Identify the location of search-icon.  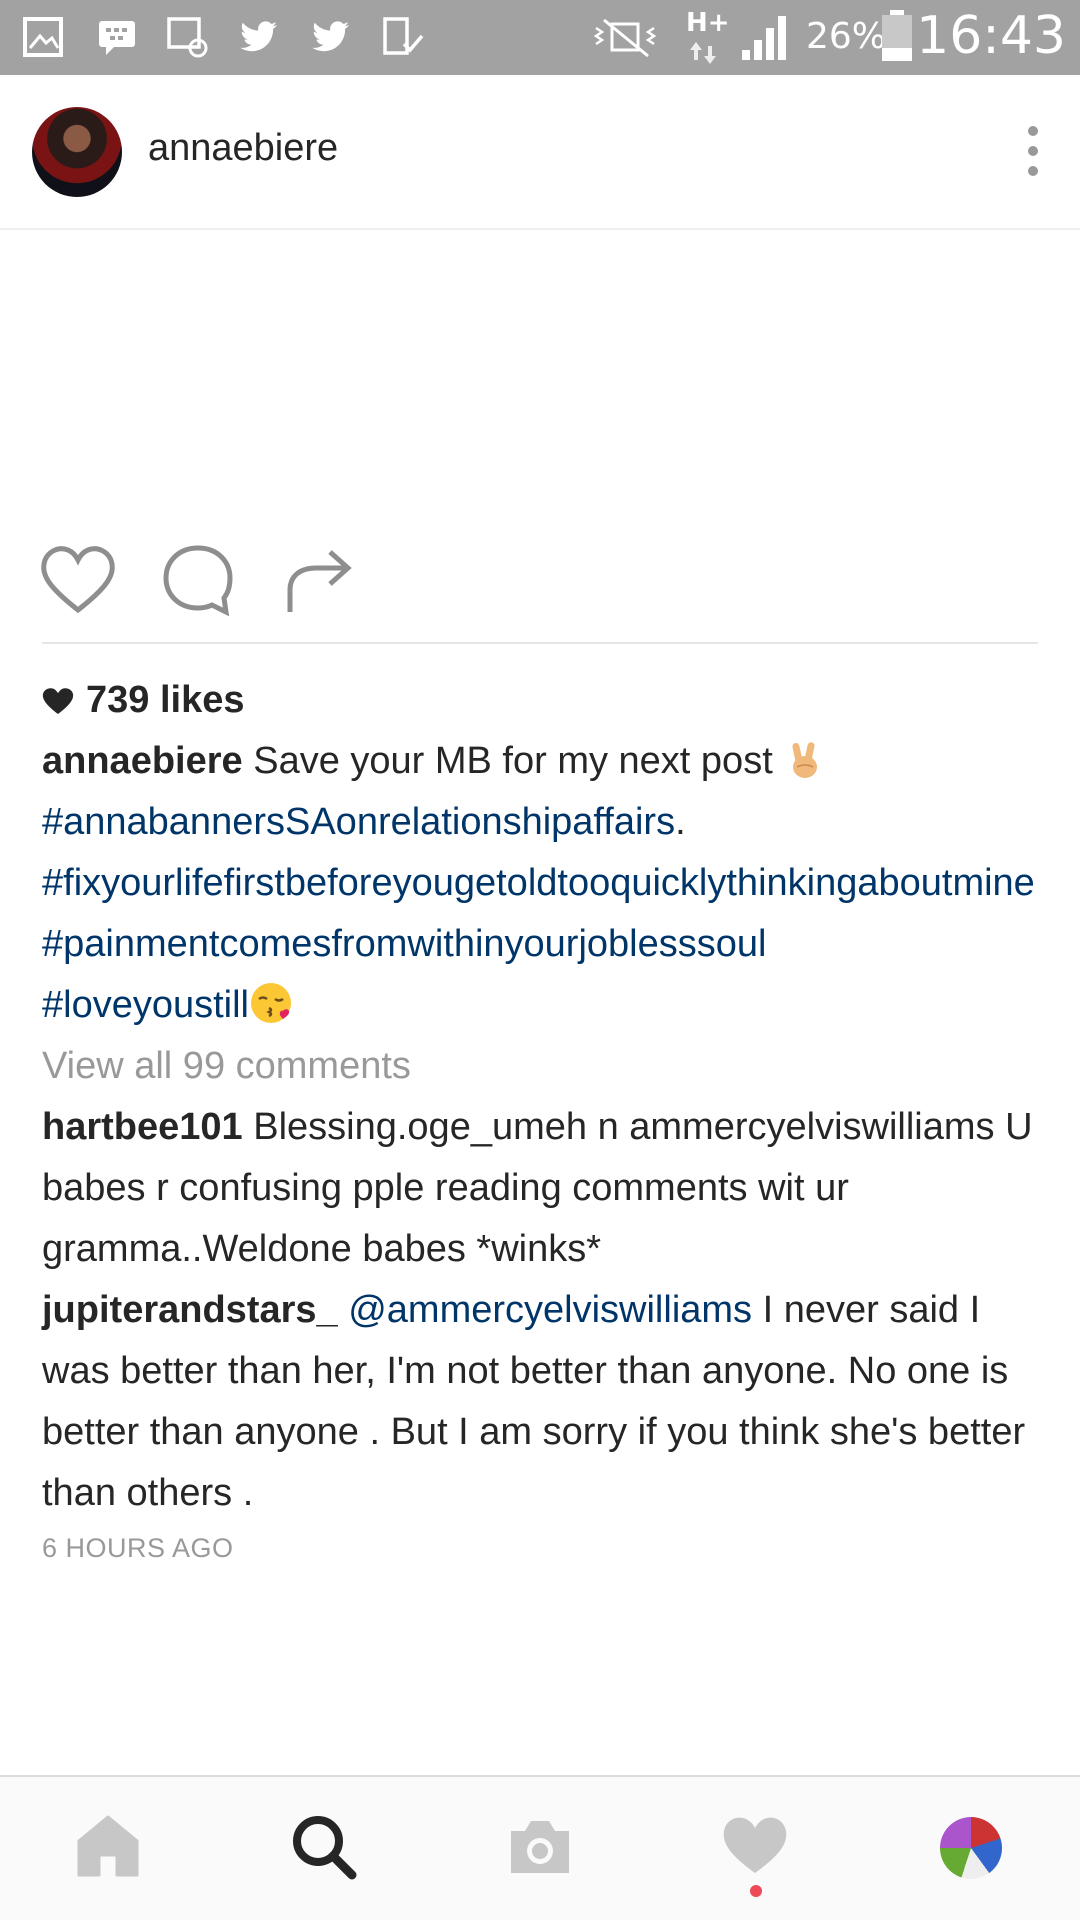
(323, 1846).